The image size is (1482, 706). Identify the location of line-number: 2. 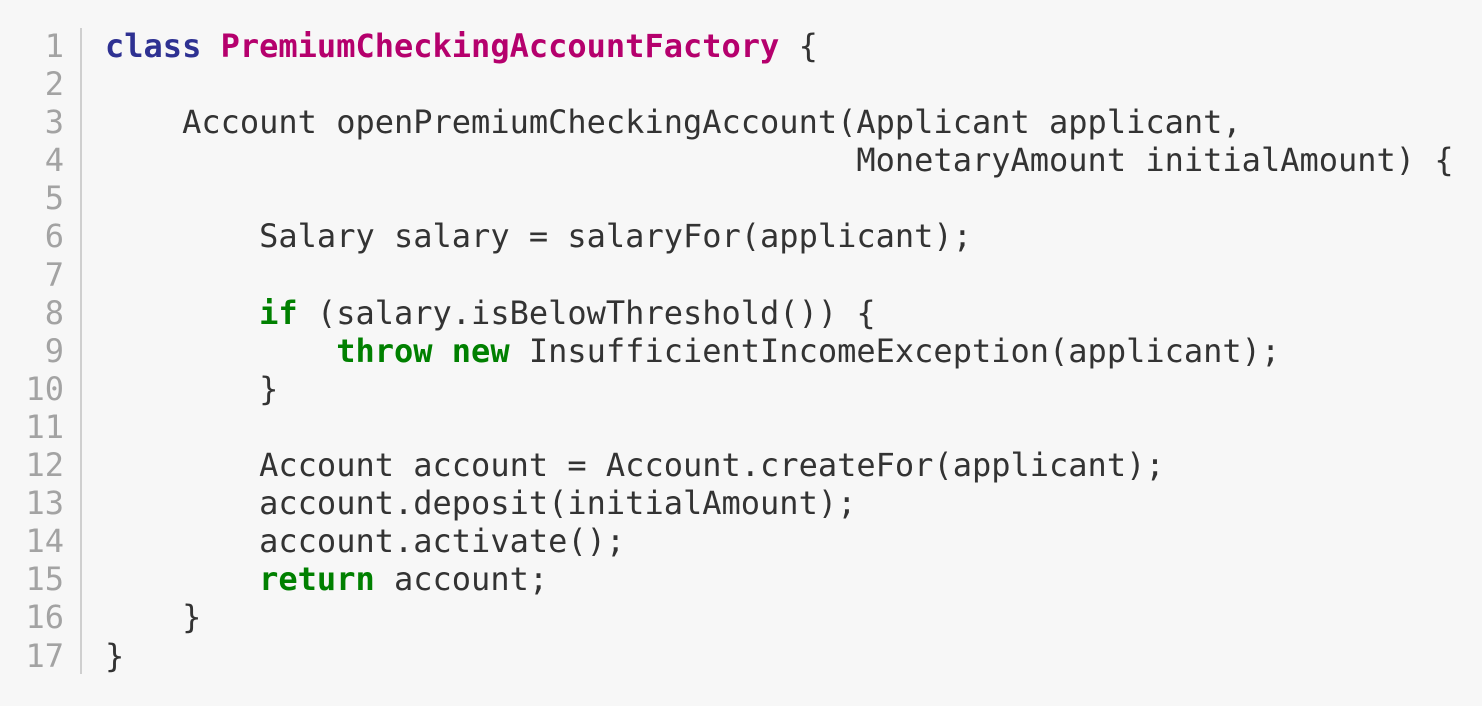
(54, 84).